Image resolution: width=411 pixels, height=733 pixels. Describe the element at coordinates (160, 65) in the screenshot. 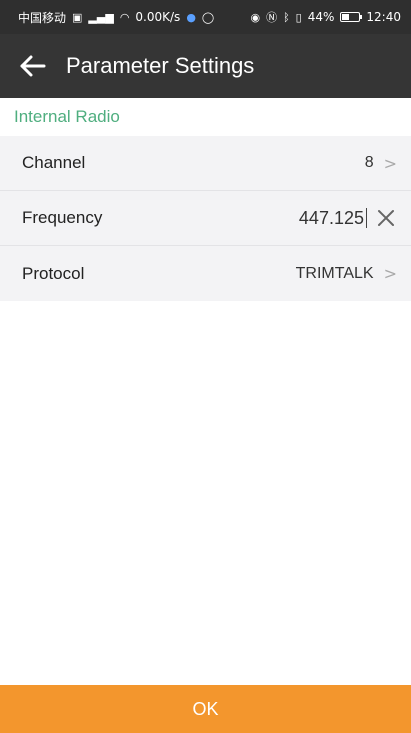

I see `page-title: Parameter Settings` at that location.